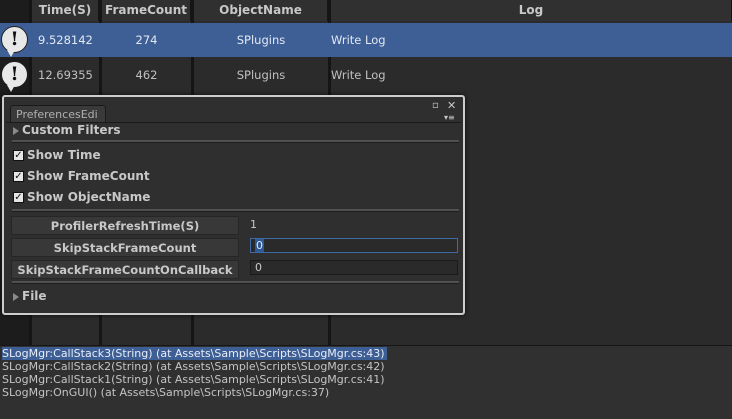  I want to click on log-row: ! 12.69355 462 SPlugins Write Log, so click(366, 75).